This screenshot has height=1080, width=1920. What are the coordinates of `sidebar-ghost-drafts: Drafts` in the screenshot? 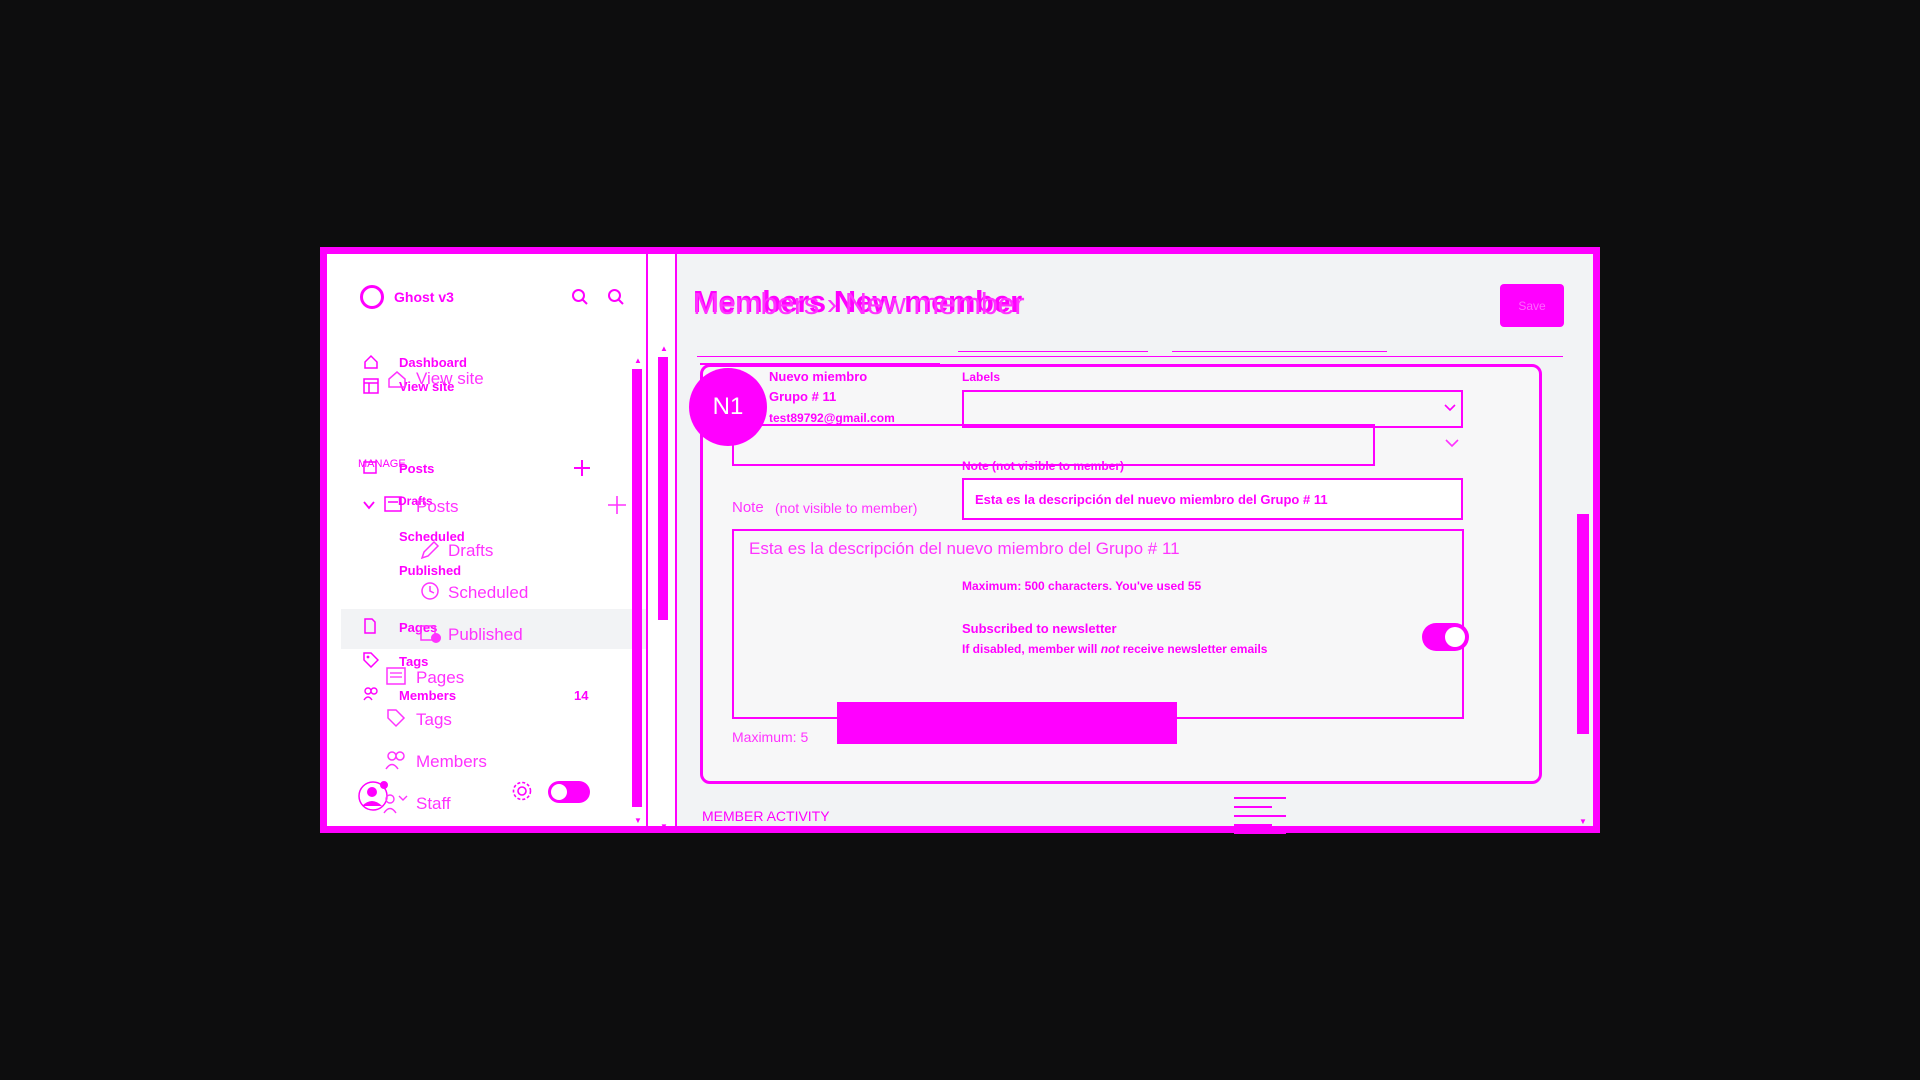 It's located at (470, 551).